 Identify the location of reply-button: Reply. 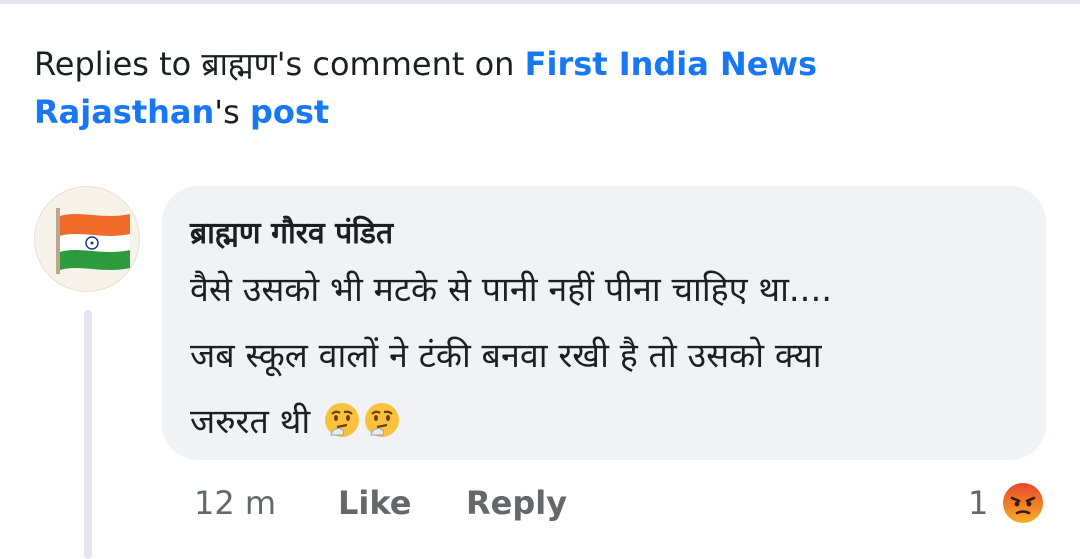
(516, 503).